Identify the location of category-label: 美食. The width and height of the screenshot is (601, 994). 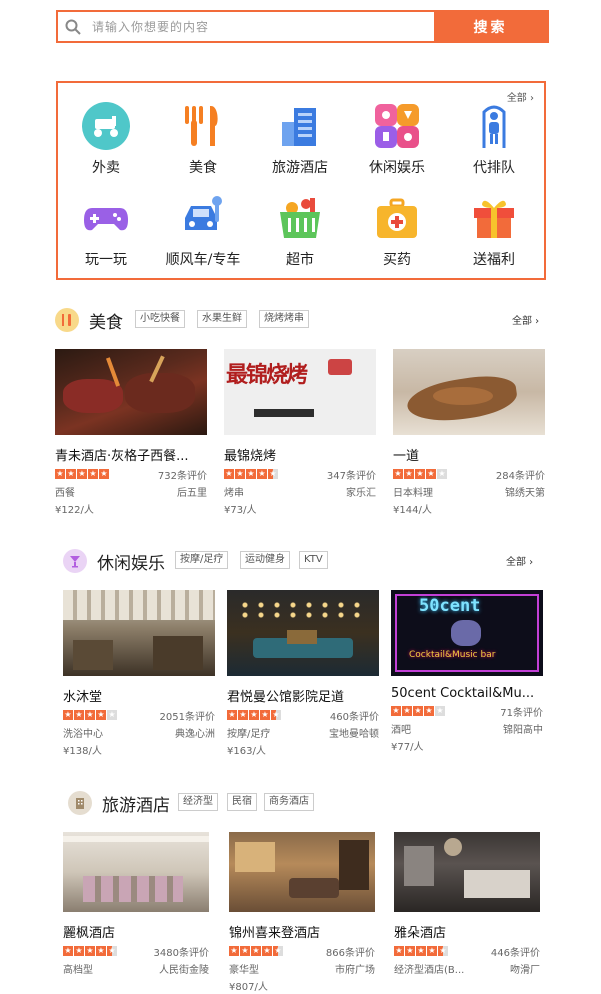
(203, 168).